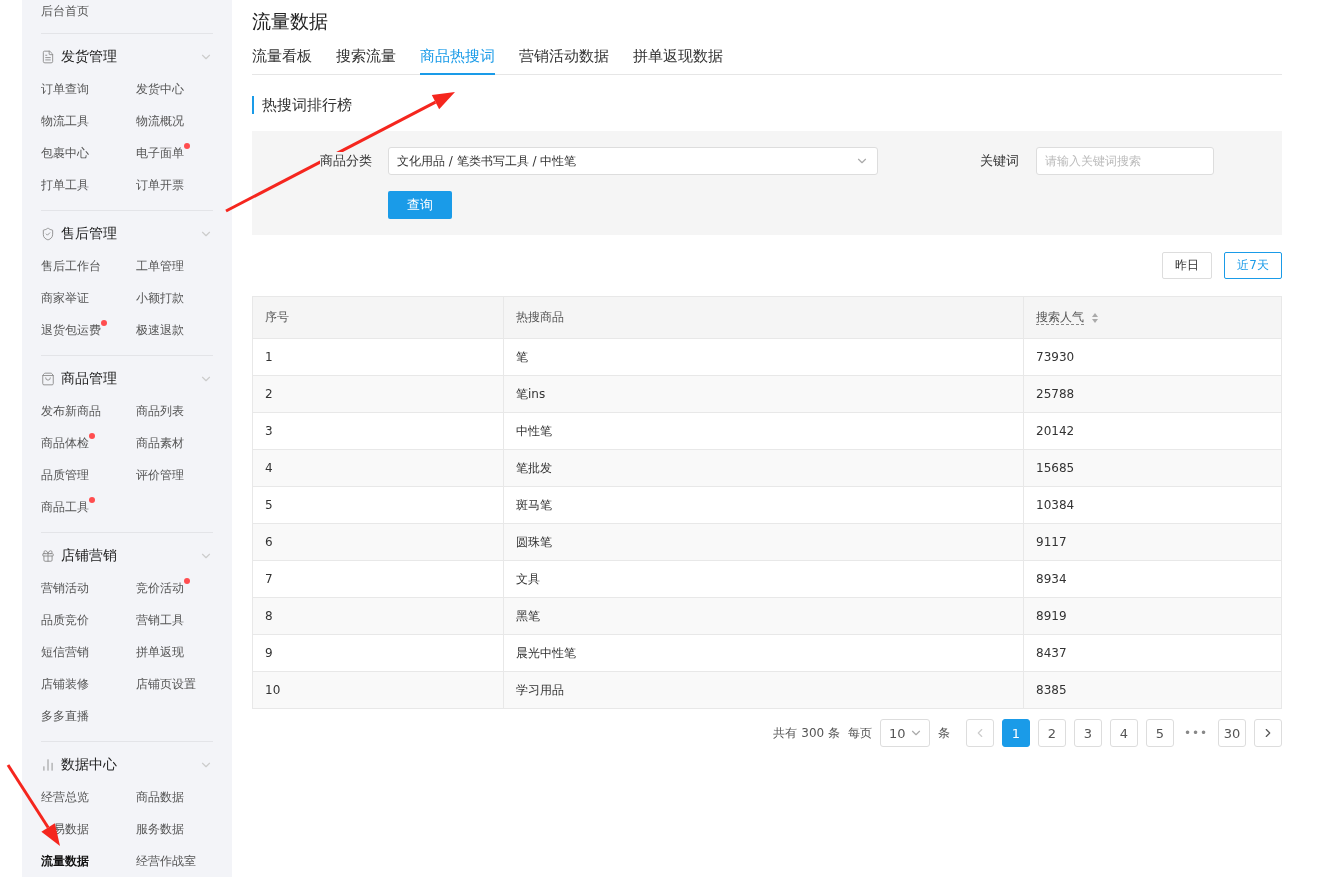 The image size is (1332, 877). What do you see at coordinates (1152, 505) in the screenshot?
I see `table-cell: 10384` at bounding box center [1152, 505].